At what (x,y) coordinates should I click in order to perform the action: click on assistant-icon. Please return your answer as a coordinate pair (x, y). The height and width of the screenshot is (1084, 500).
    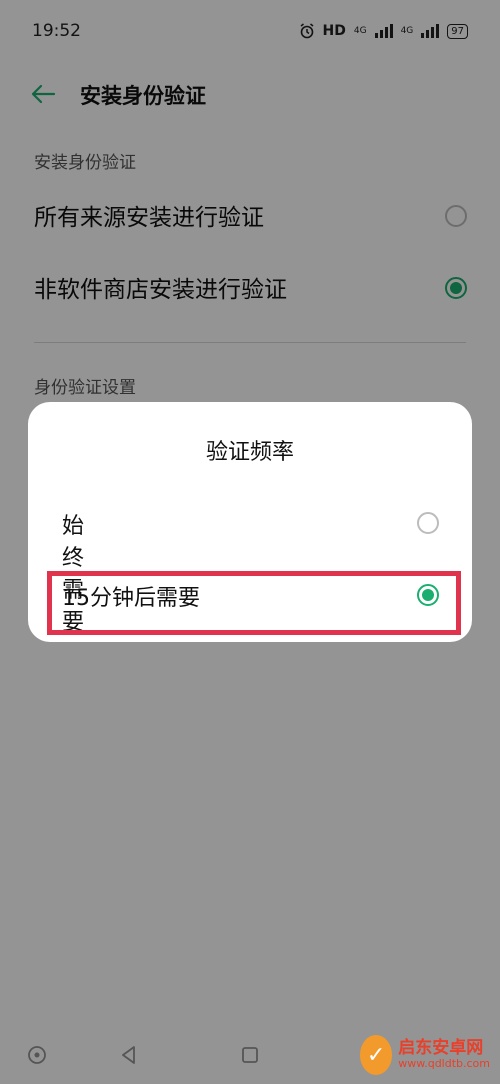
    Looking at the image, I should click on (37, 1055).